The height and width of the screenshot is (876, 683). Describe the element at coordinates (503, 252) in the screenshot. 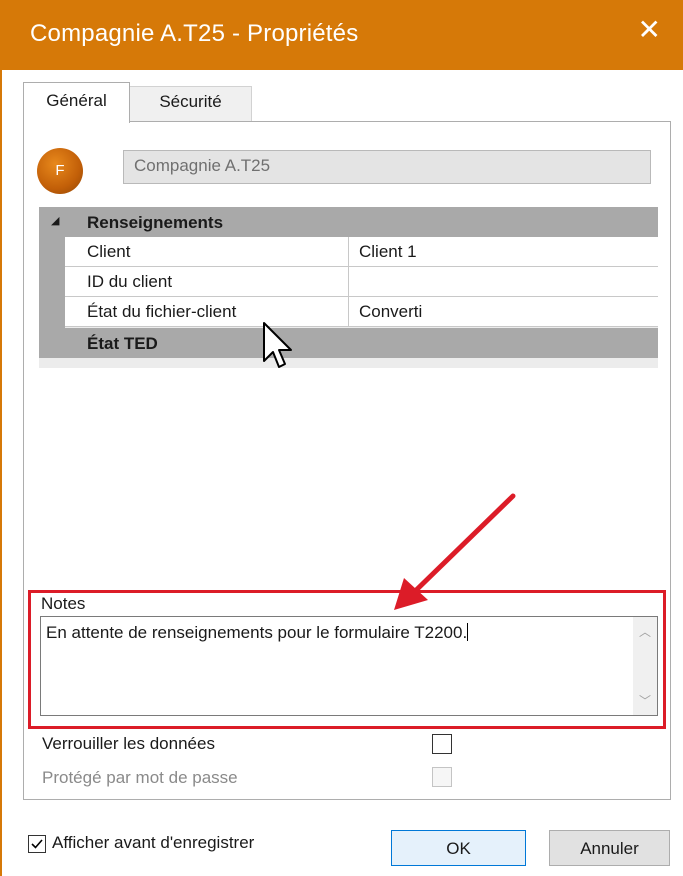

I see `property-value: Client 1` at that location.